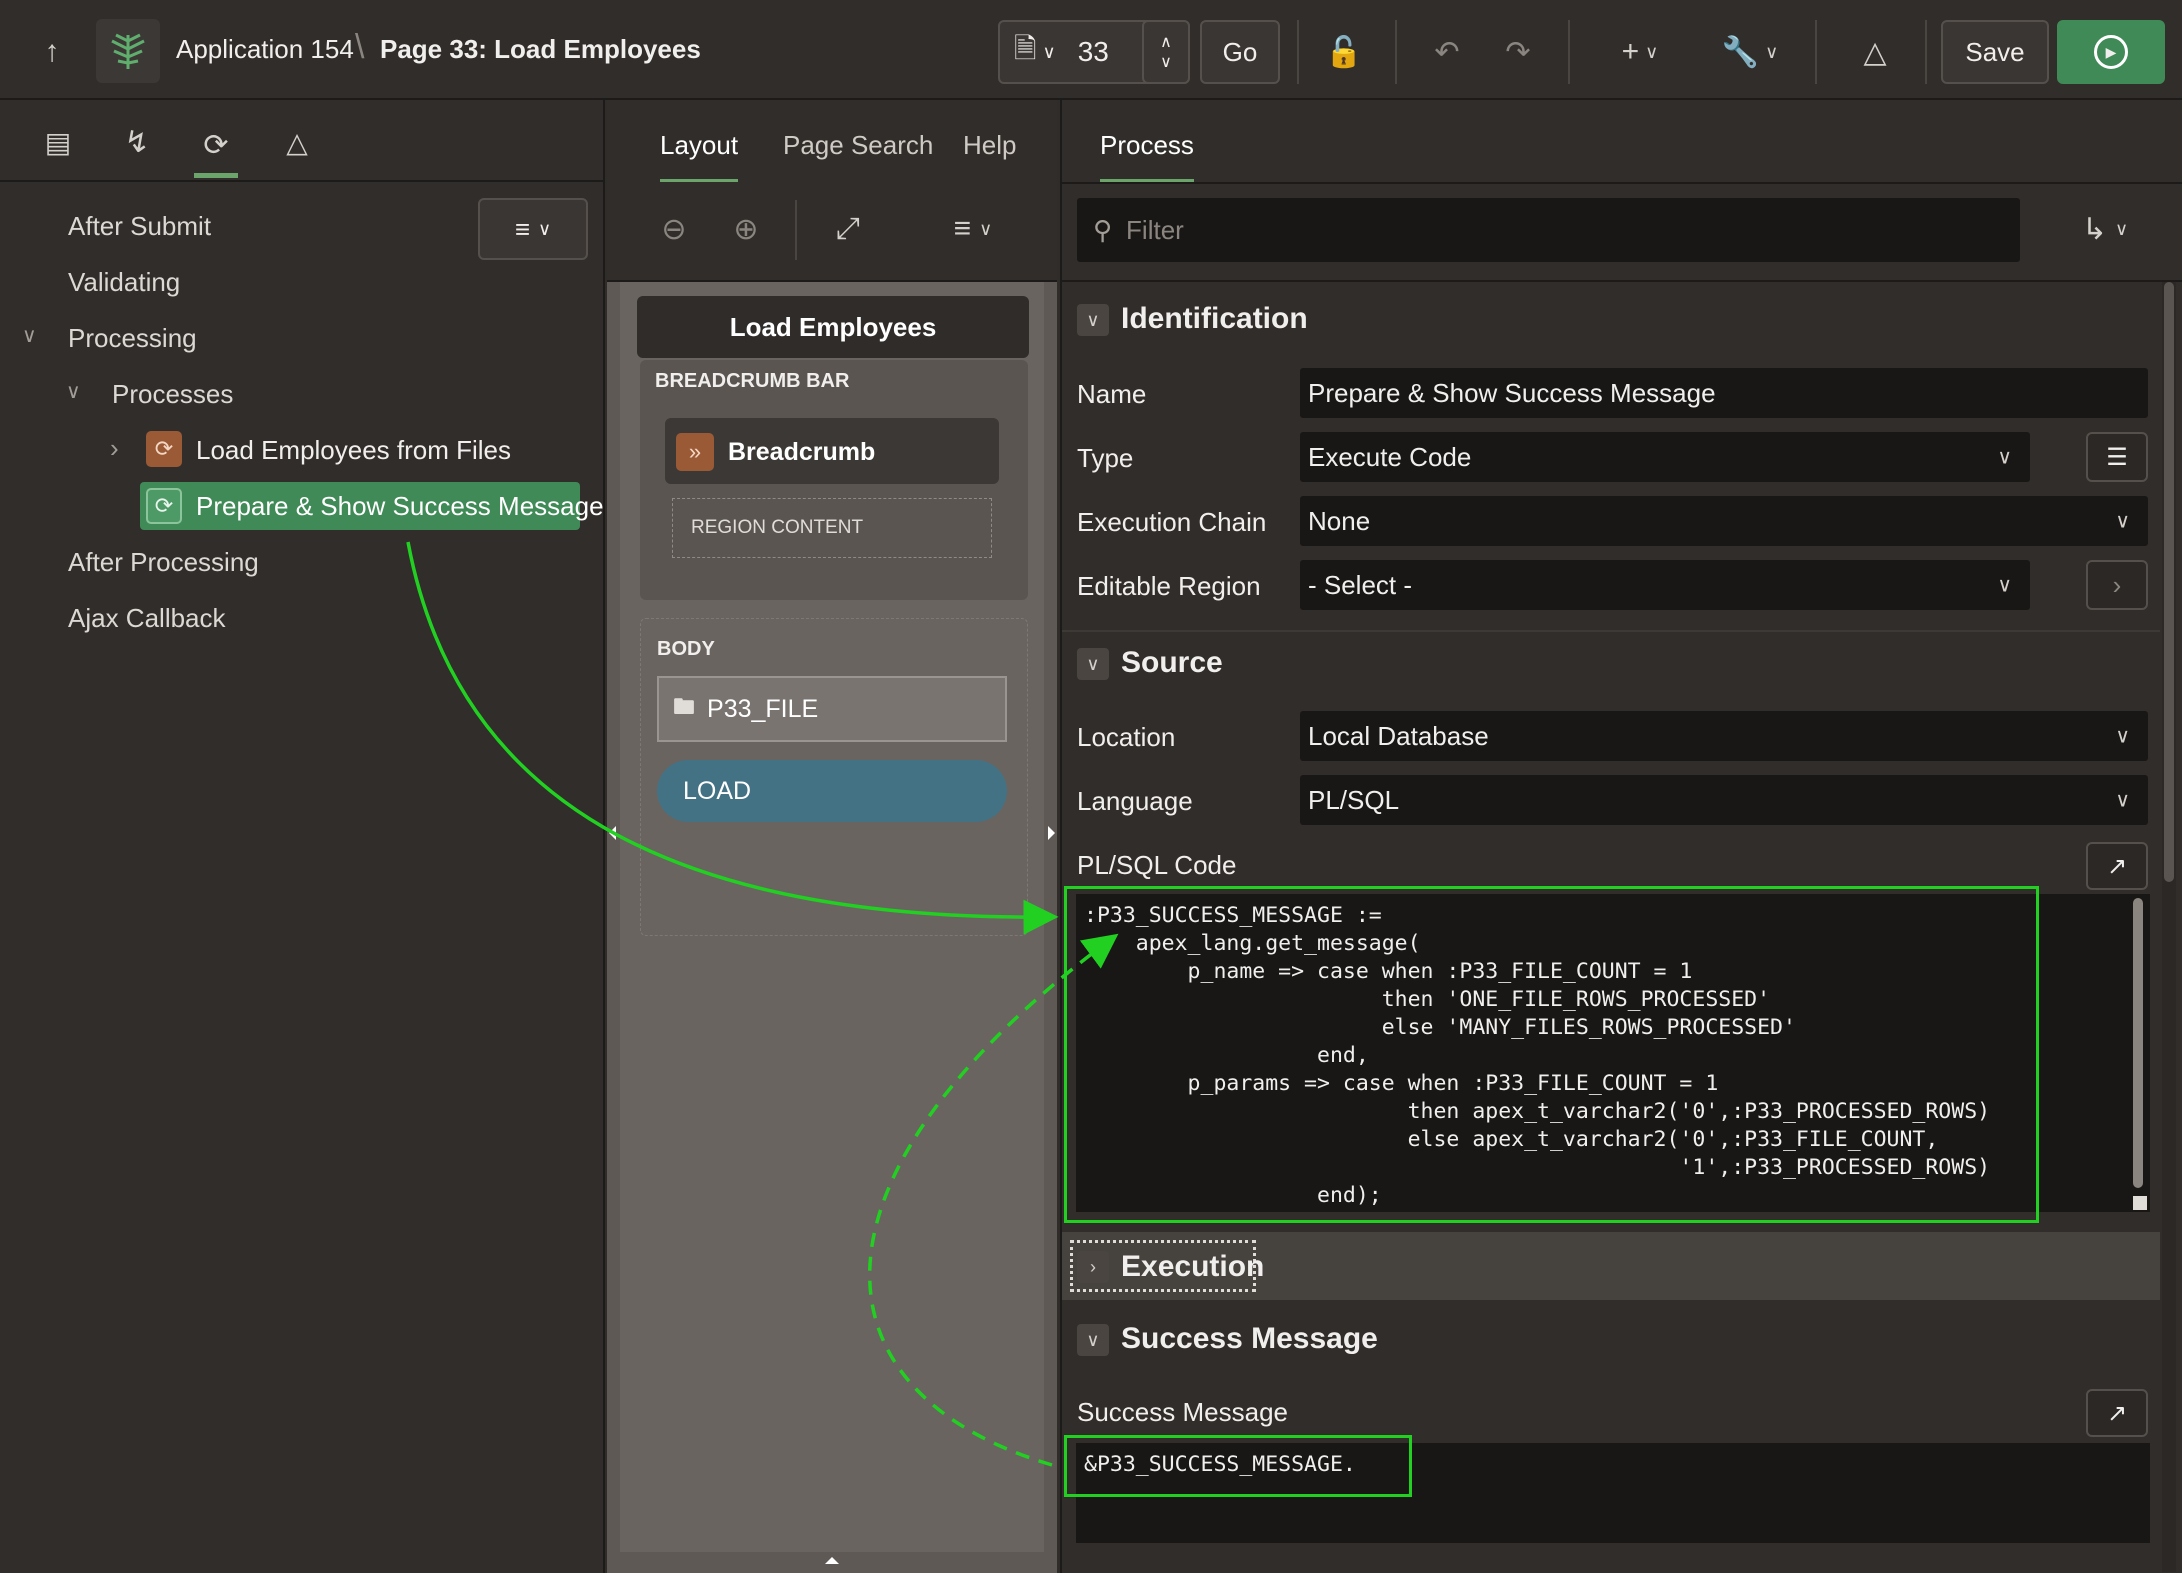  I want to click on annotation-arrow-dashed, so click(993, 1200).